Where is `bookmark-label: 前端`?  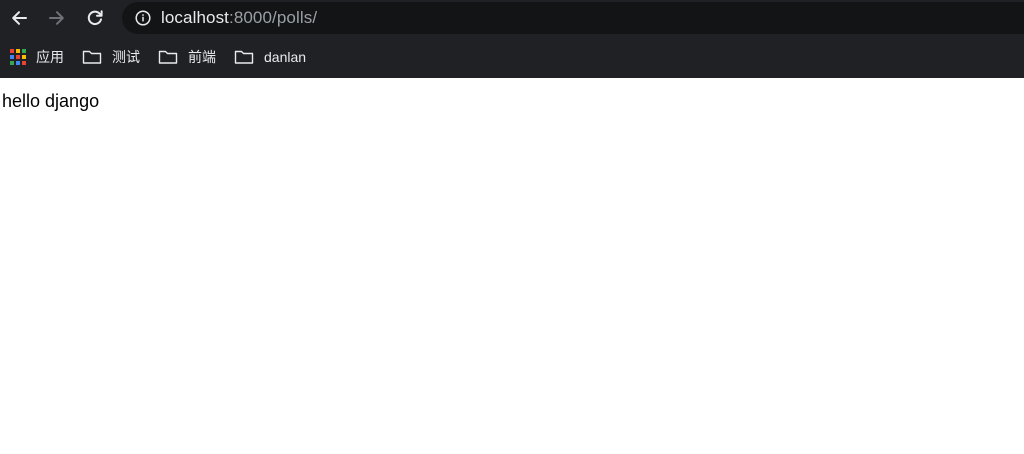 bookmark-label: 前端 is located at coordinates (202, 57).